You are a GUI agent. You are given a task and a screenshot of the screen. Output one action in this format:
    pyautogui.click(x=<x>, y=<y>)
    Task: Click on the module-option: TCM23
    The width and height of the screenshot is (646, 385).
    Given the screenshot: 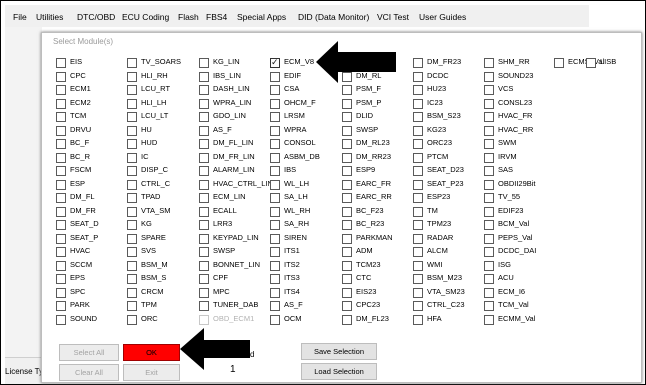 What is the action you would take?
    pyautogui.click(x=382, y=265)
    